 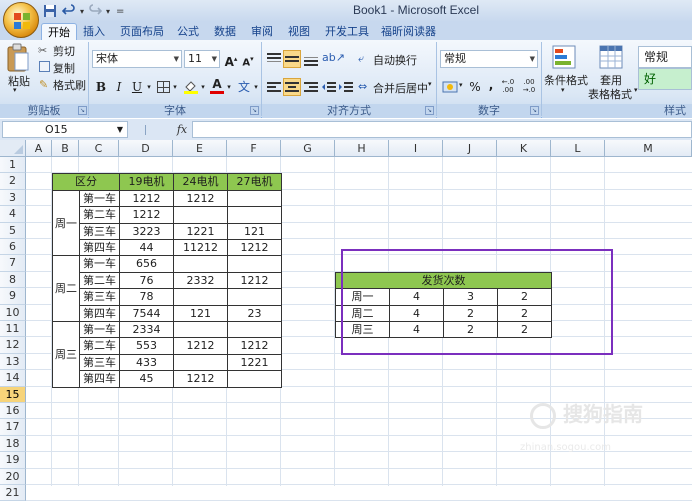 What do you see at coordinates (254, 313) in the screenshot?
I see `table1-value-cell: 23` at bounding box center [254, 313].